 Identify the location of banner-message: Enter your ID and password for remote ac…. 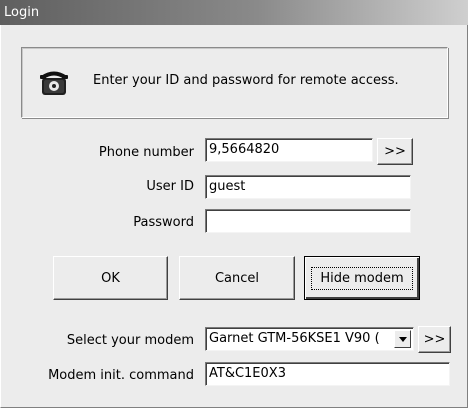
(246, 80).